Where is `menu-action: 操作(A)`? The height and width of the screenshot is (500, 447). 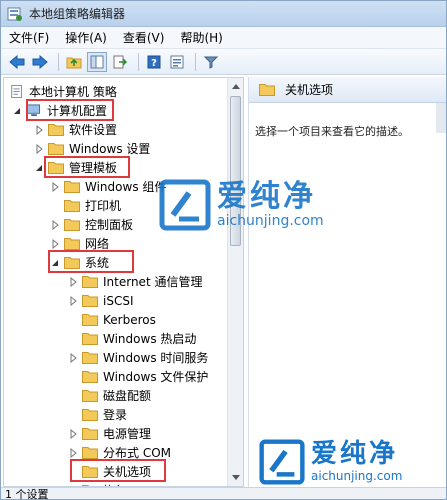 menu-action: 操作(A) is located at coordinates (86, 37).